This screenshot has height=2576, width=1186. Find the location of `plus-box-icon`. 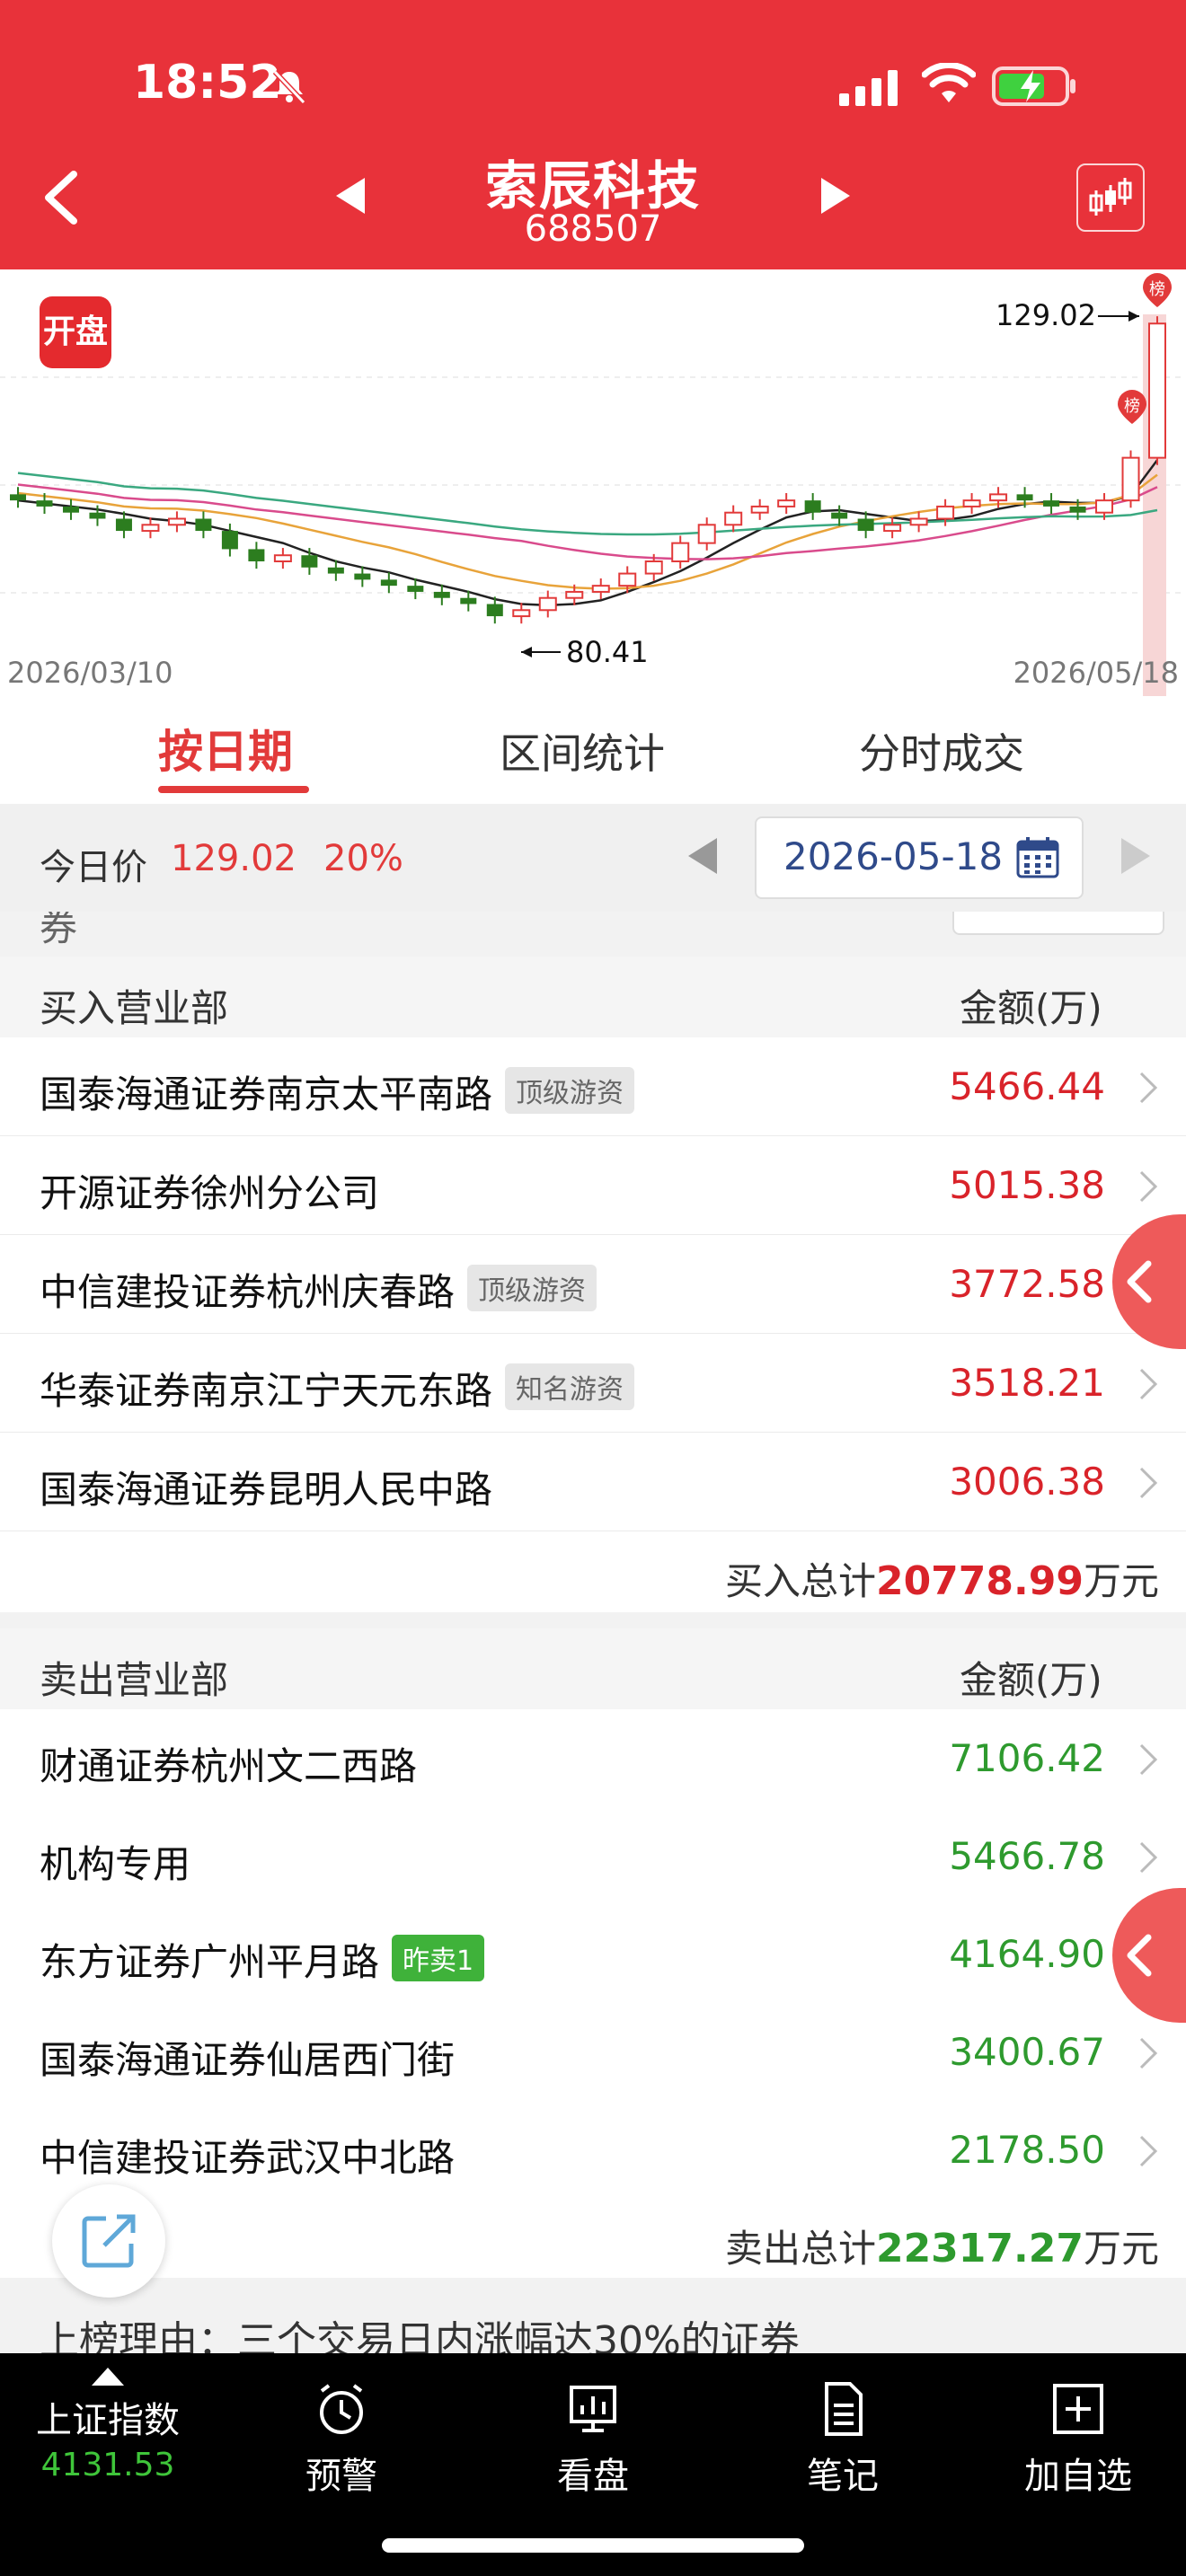

plus-box-icon is located at coordinates (1078, 2409).